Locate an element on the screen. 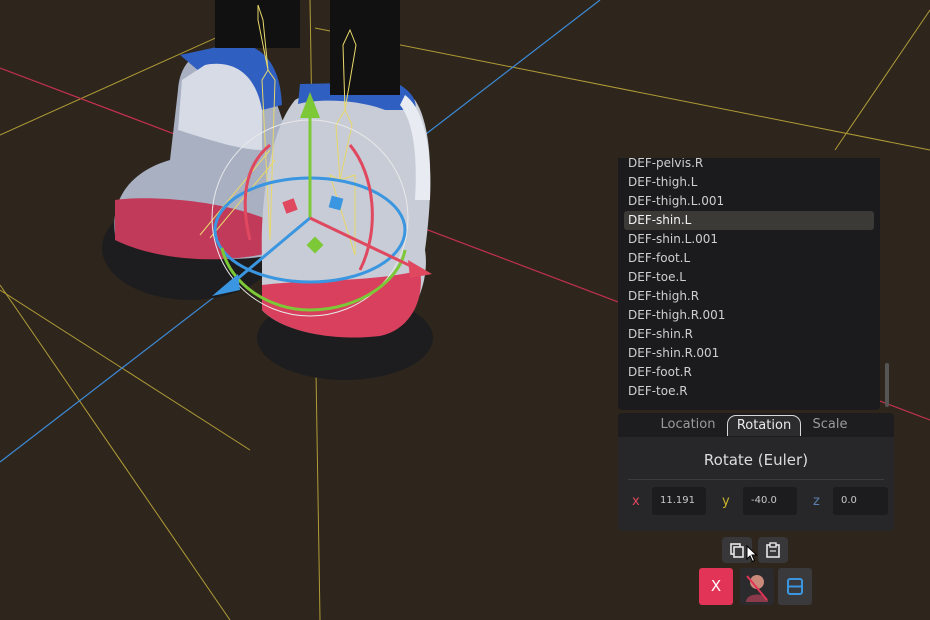 The width and height of the screenshot is (930, 620). operator-title: Rotate (Euler) is located at coordinates (756, 460).